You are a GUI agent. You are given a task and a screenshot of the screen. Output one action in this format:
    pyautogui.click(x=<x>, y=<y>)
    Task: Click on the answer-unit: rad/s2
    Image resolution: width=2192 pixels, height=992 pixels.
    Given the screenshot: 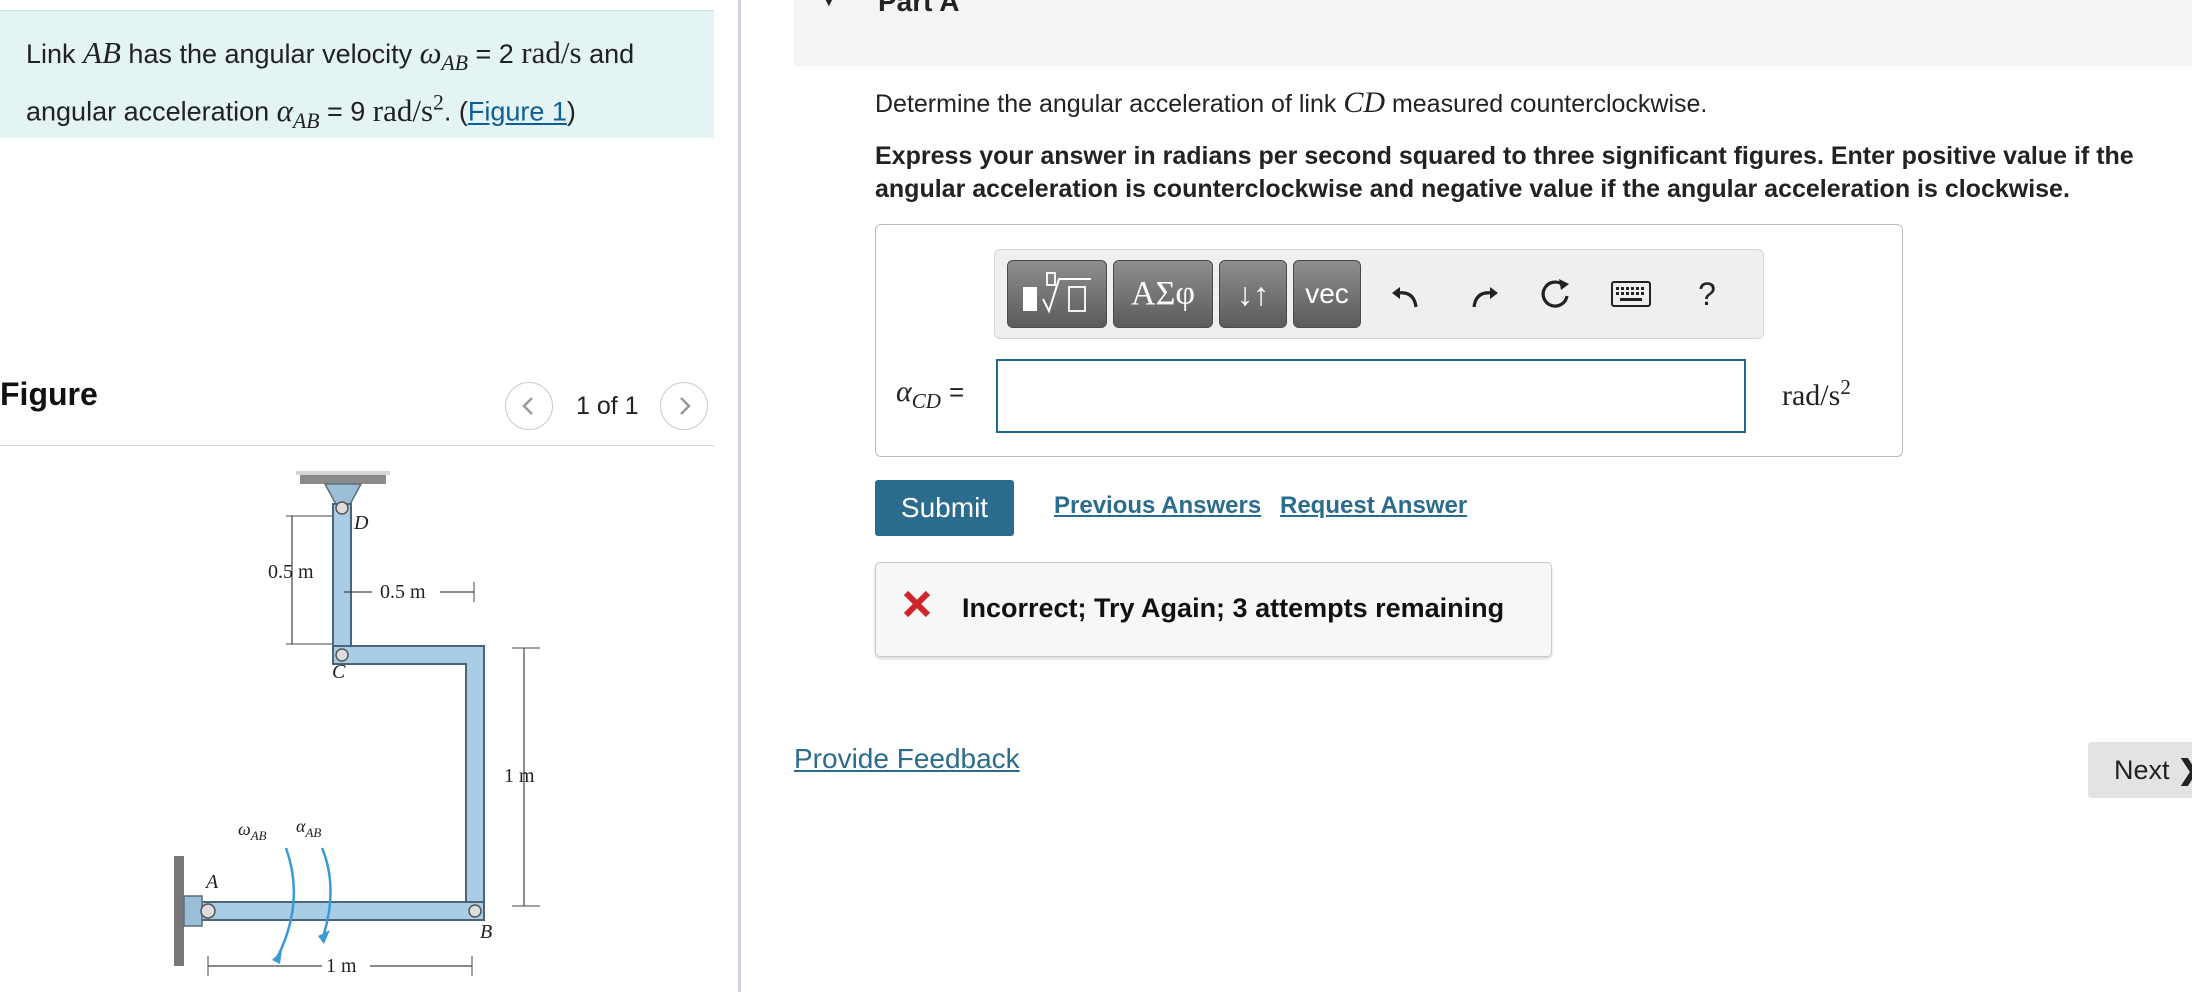 What is the action you would take?
    pyautogui.click(x=1816, y=393)
    